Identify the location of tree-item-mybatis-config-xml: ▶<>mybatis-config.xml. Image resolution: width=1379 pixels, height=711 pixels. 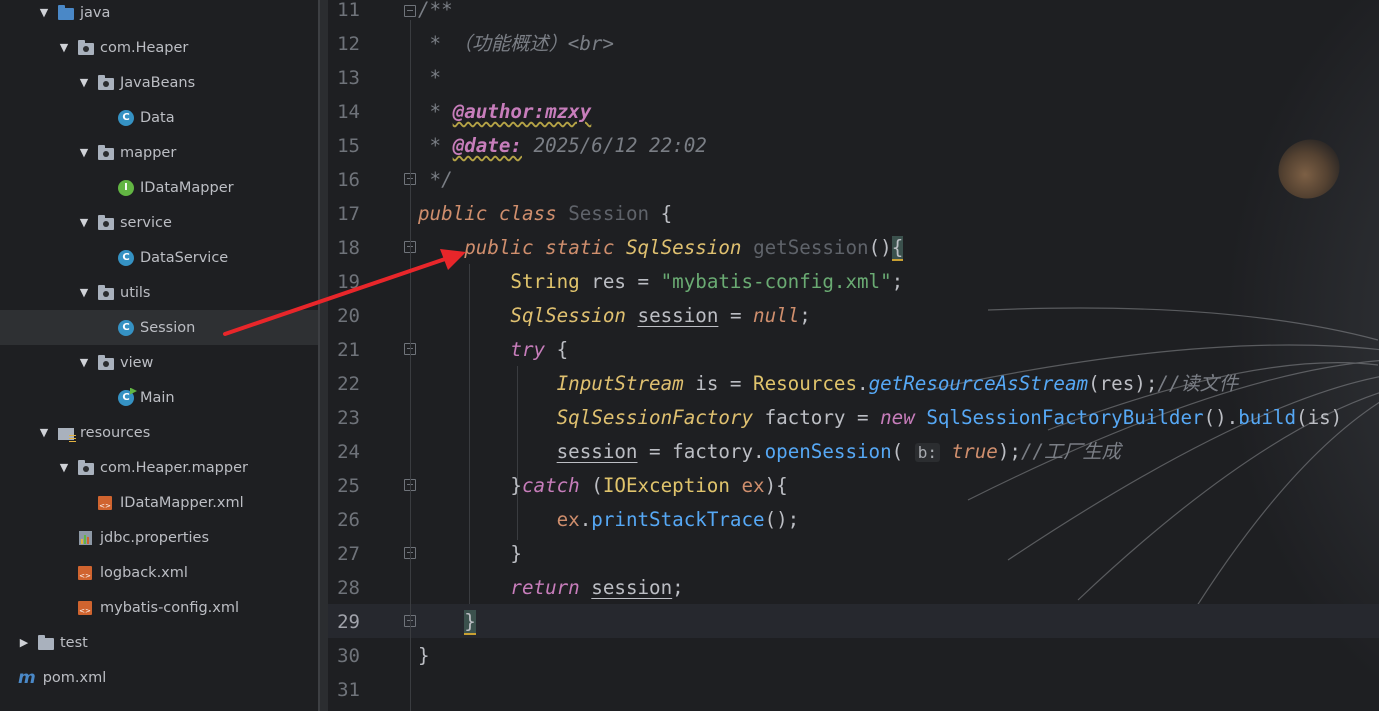
(159, 607).